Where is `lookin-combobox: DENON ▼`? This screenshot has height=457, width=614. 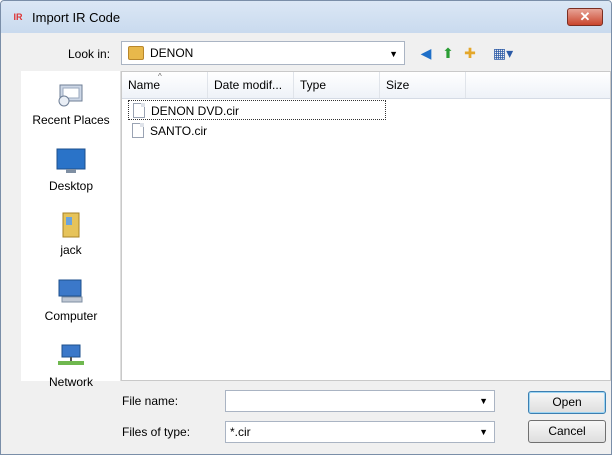
lookin-combobox: DENON ▼ is located at coordinates (263, 53).